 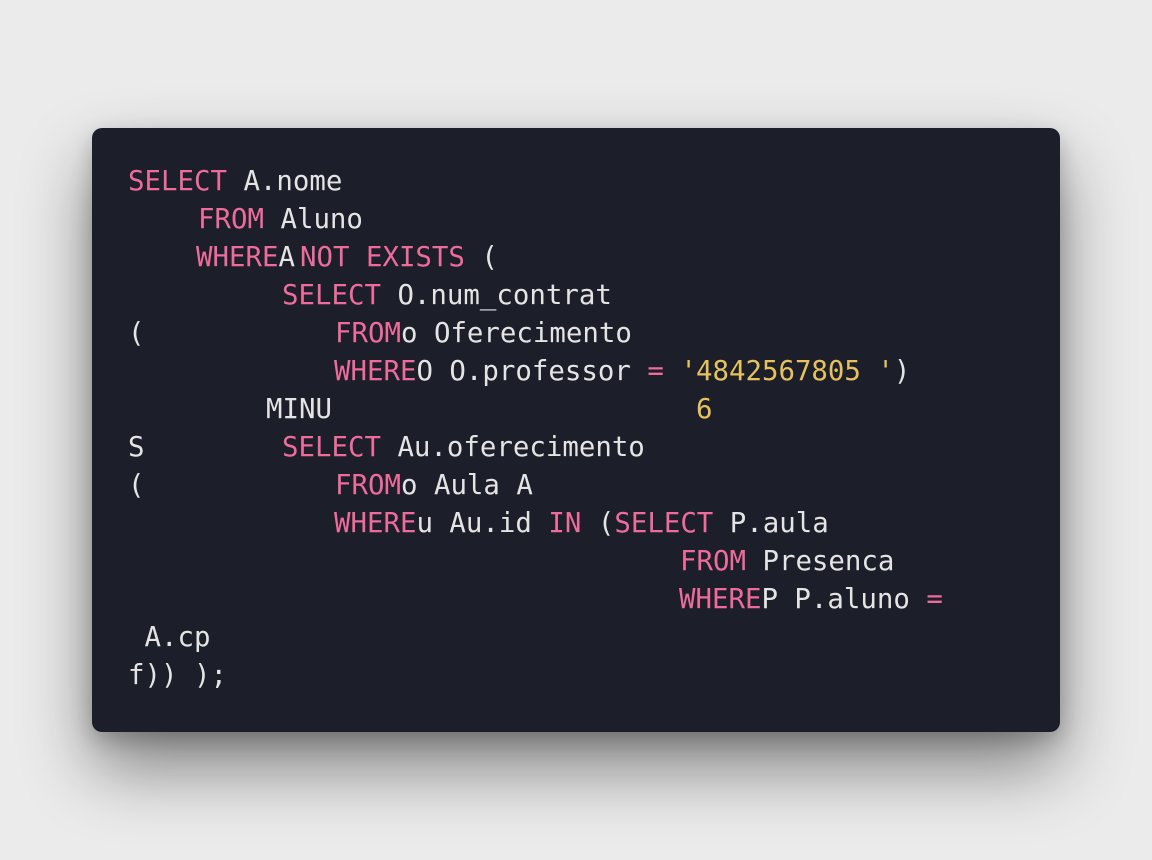 I want to click on code-text: A.cp, so click(x=169, y=637).